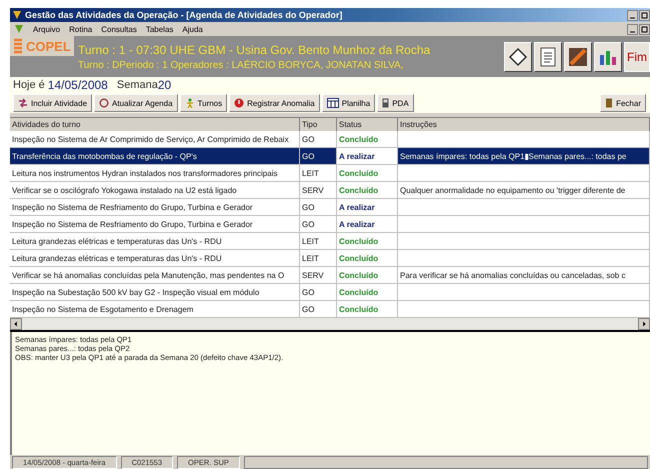  I want to click on week-label: Semana, so click(137, 85).